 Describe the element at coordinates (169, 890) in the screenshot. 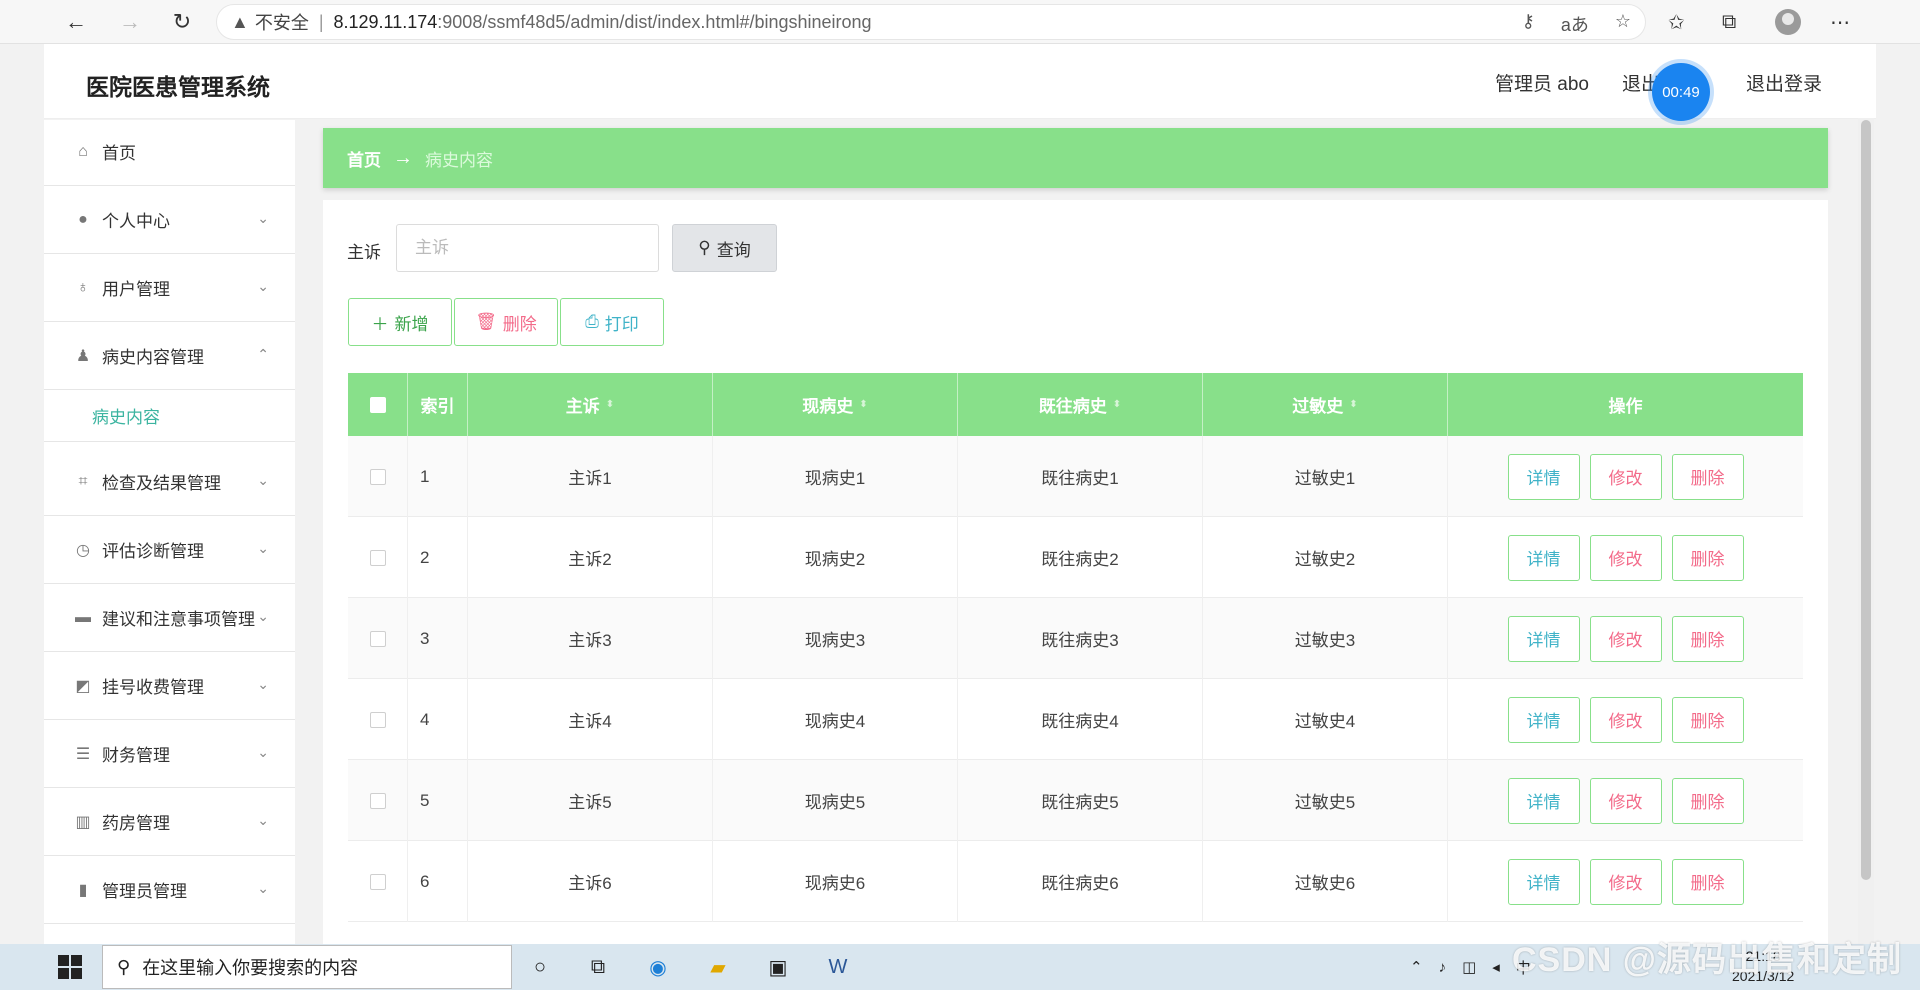

I see `sidebar-item-admin-management: ▮ 管理员管理 ⌄` at that location.